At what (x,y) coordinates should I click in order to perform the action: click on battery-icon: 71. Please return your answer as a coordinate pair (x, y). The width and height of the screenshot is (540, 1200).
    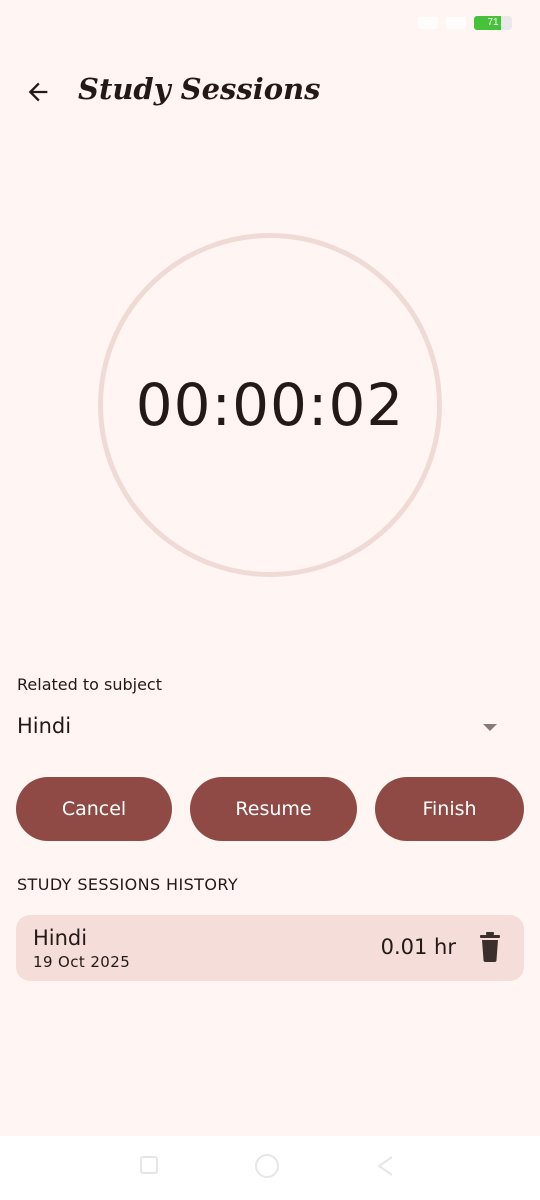
    Looking at the image, I should click on (493, 23).